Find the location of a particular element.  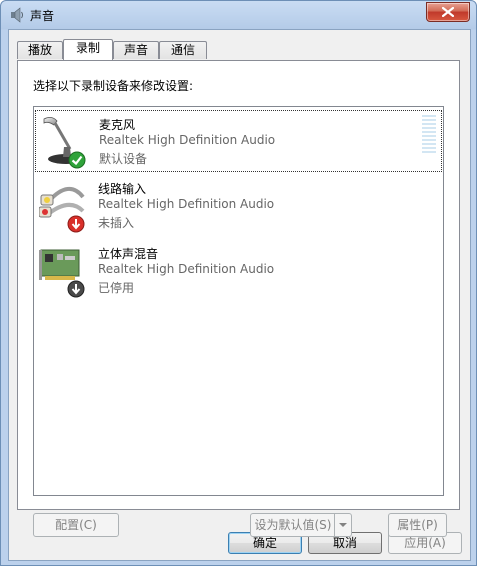

level-meter is located at coordinates (429, 135).